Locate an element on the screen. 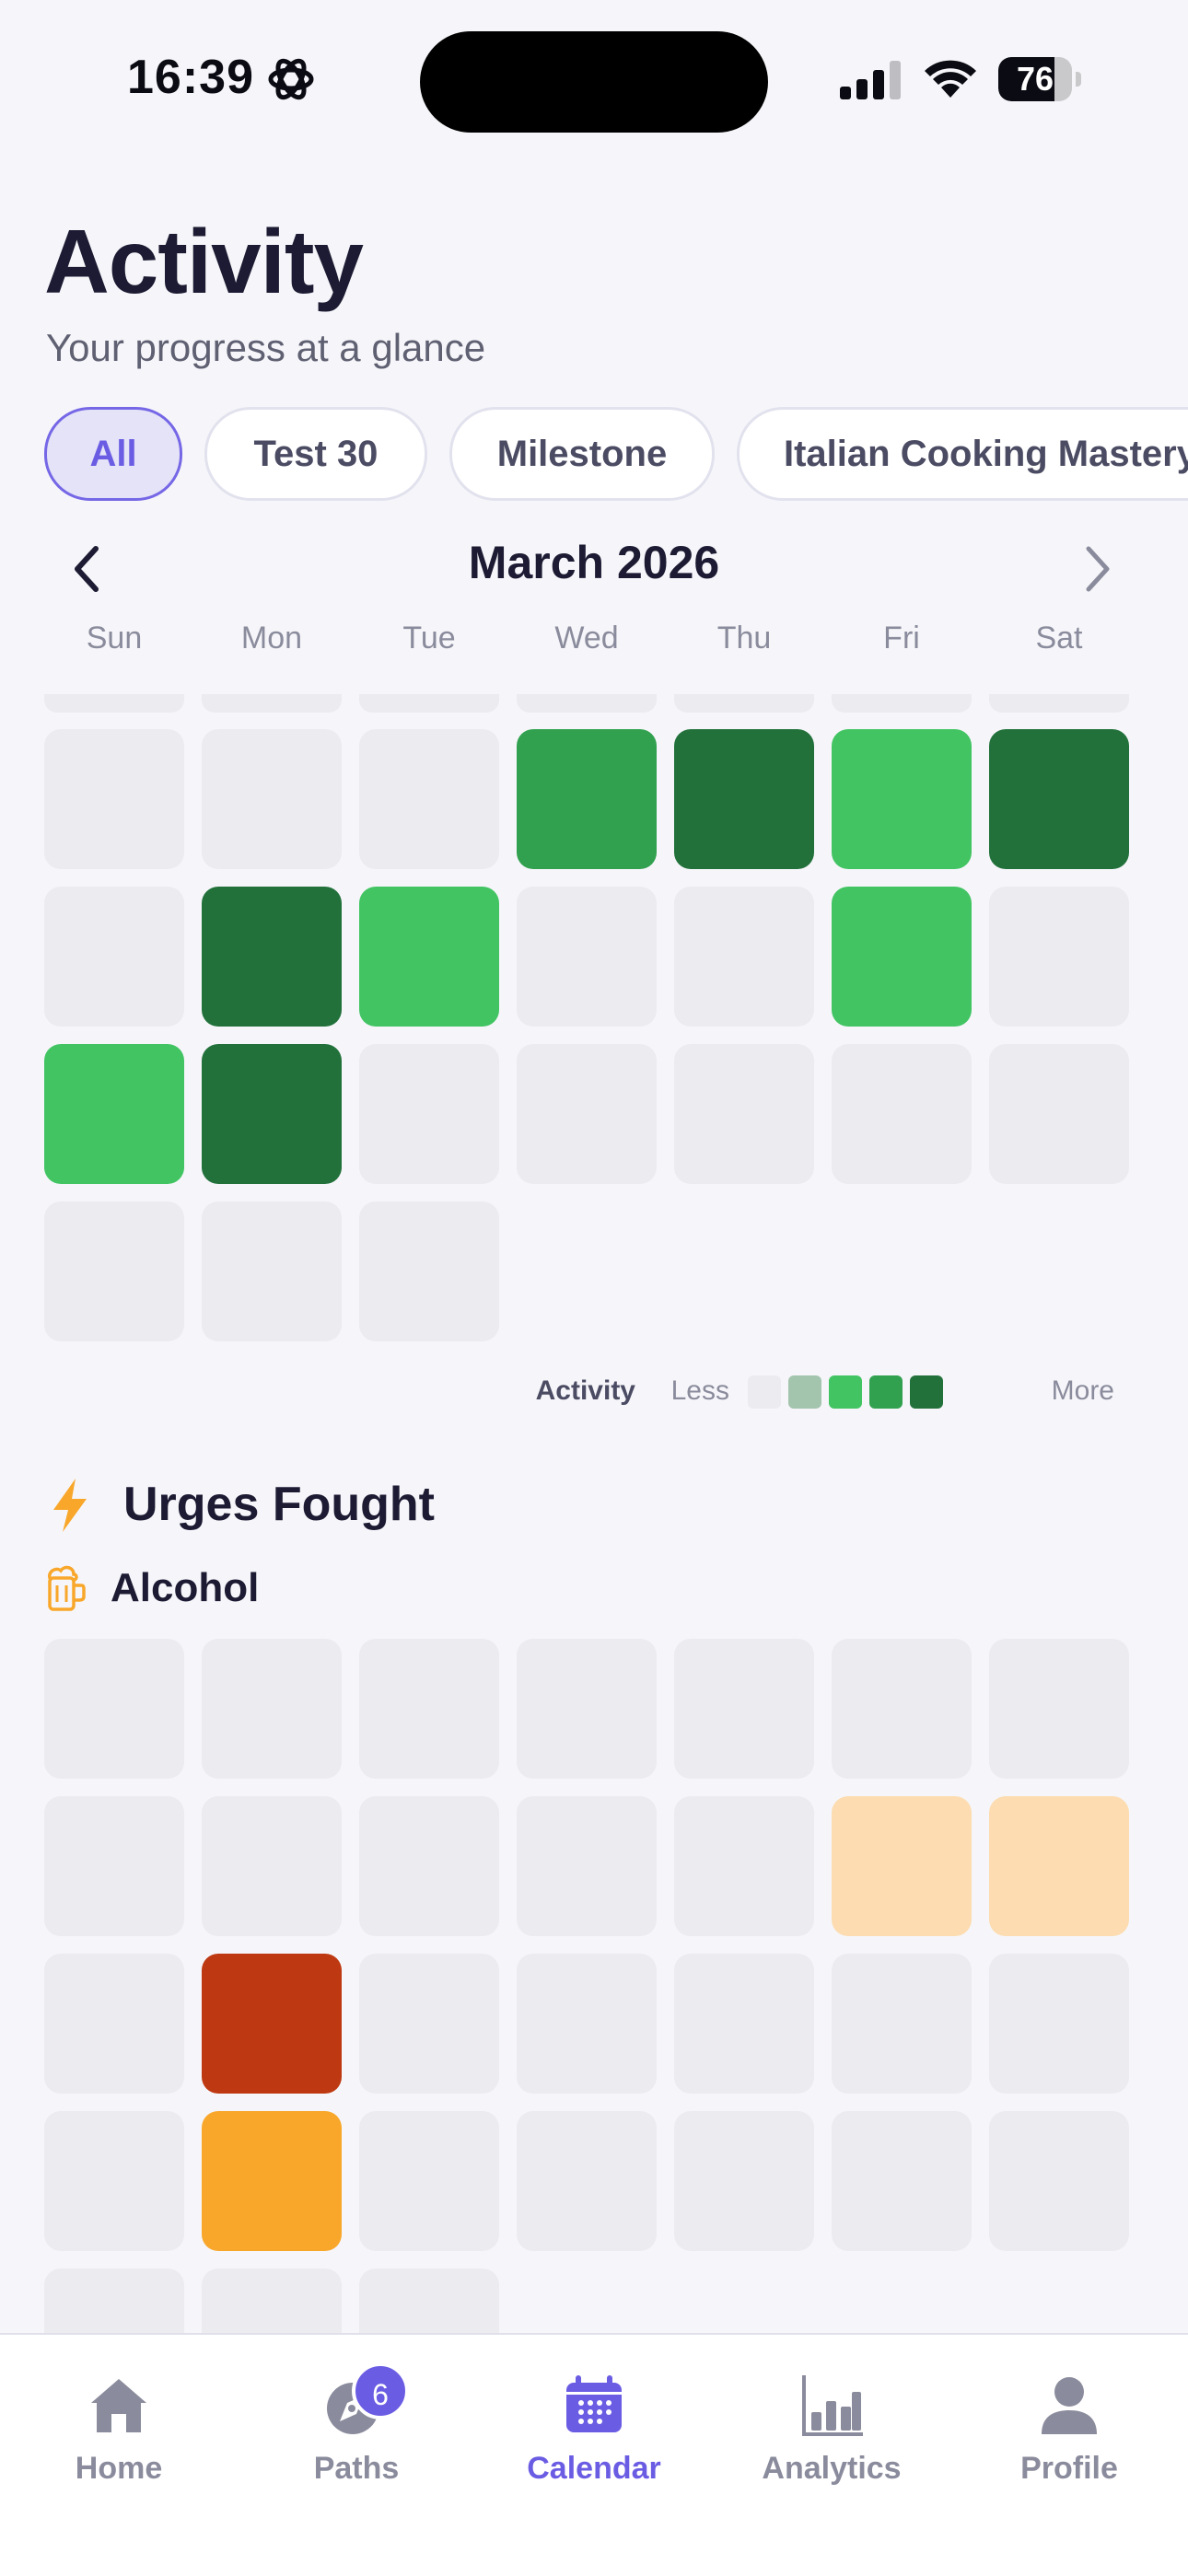  page-title: Activity is located at coordinates (204, 261).